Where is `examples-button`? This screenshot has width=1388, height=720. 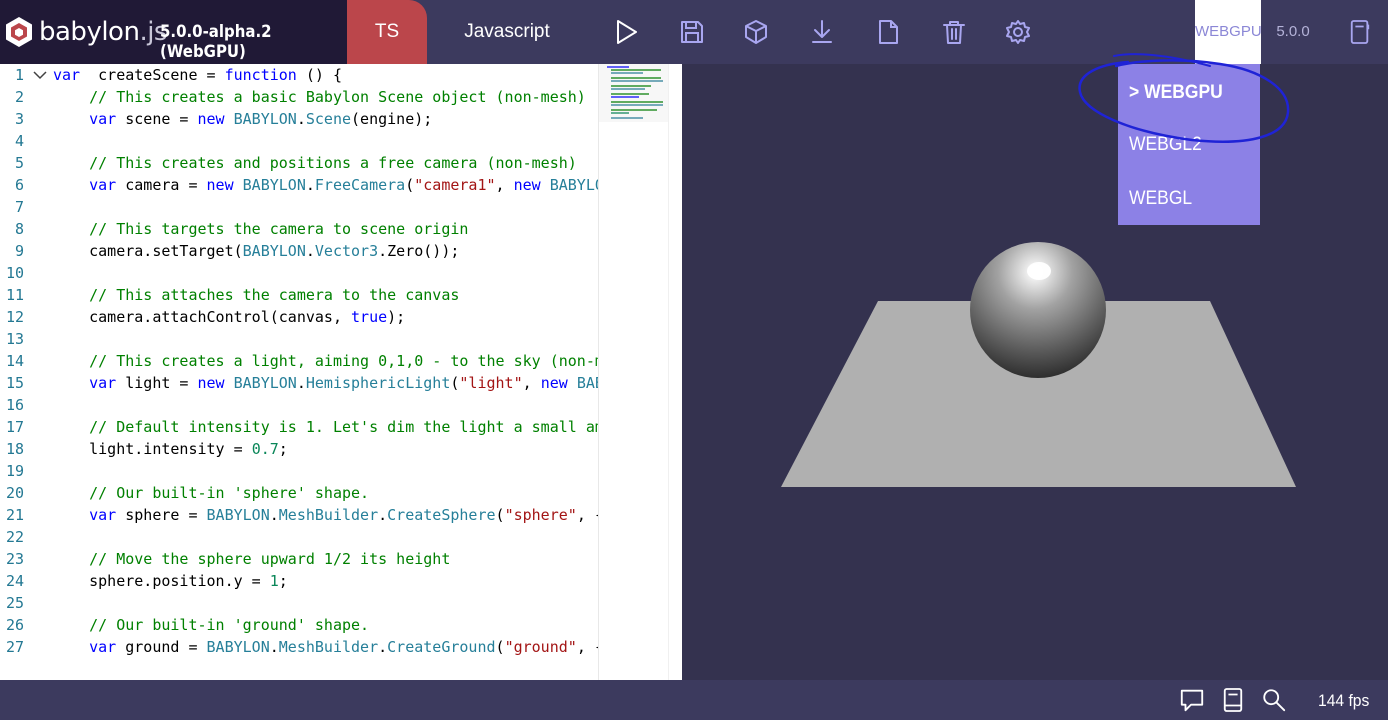 examples-button is located at coordinates (1360, 32).